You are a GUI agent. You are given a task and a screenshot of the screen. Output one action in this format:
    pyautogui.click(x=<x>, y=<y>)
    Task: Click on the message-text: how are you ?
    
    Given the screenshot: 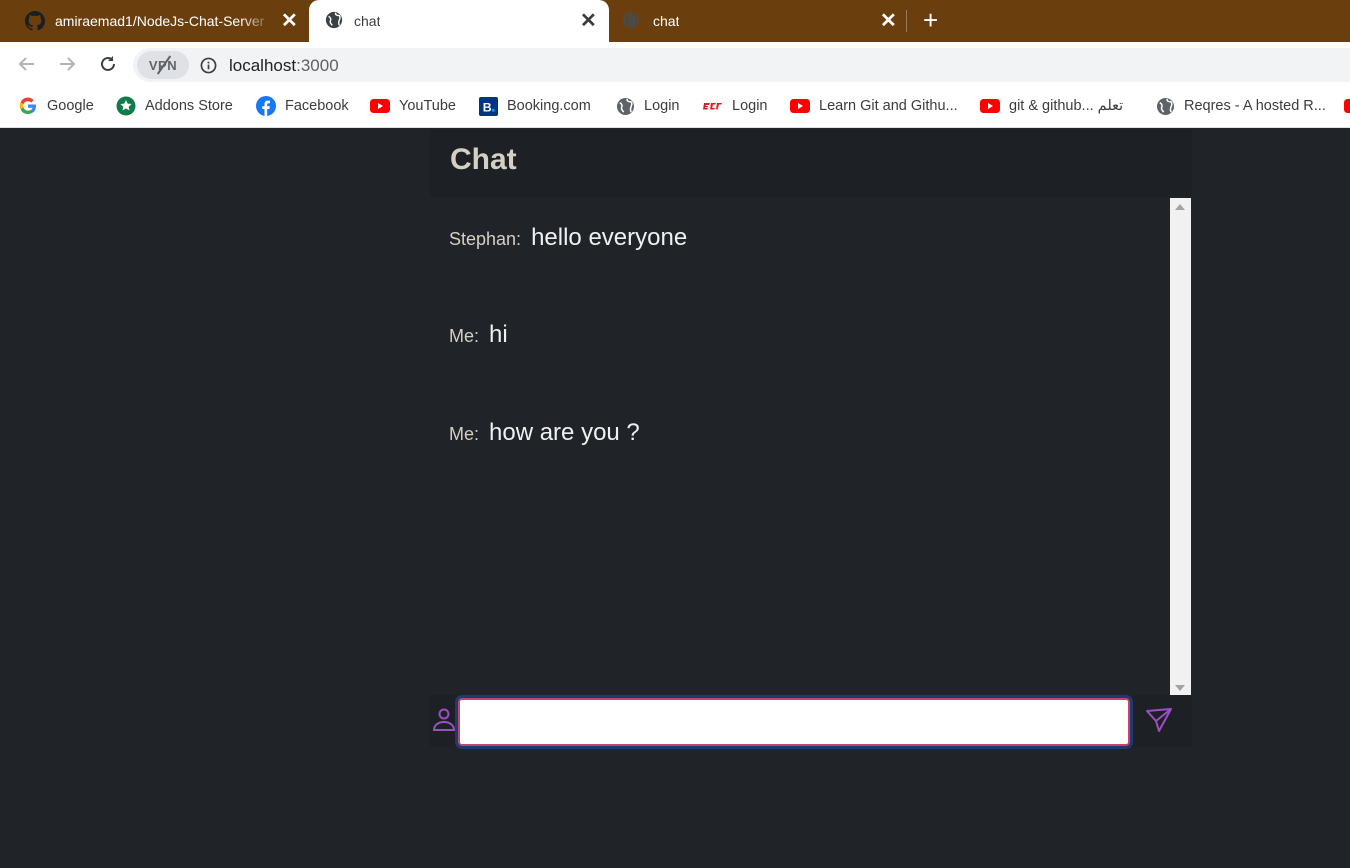 What is the action you would take?
    pyautogui.click(x=564, y=432)
    